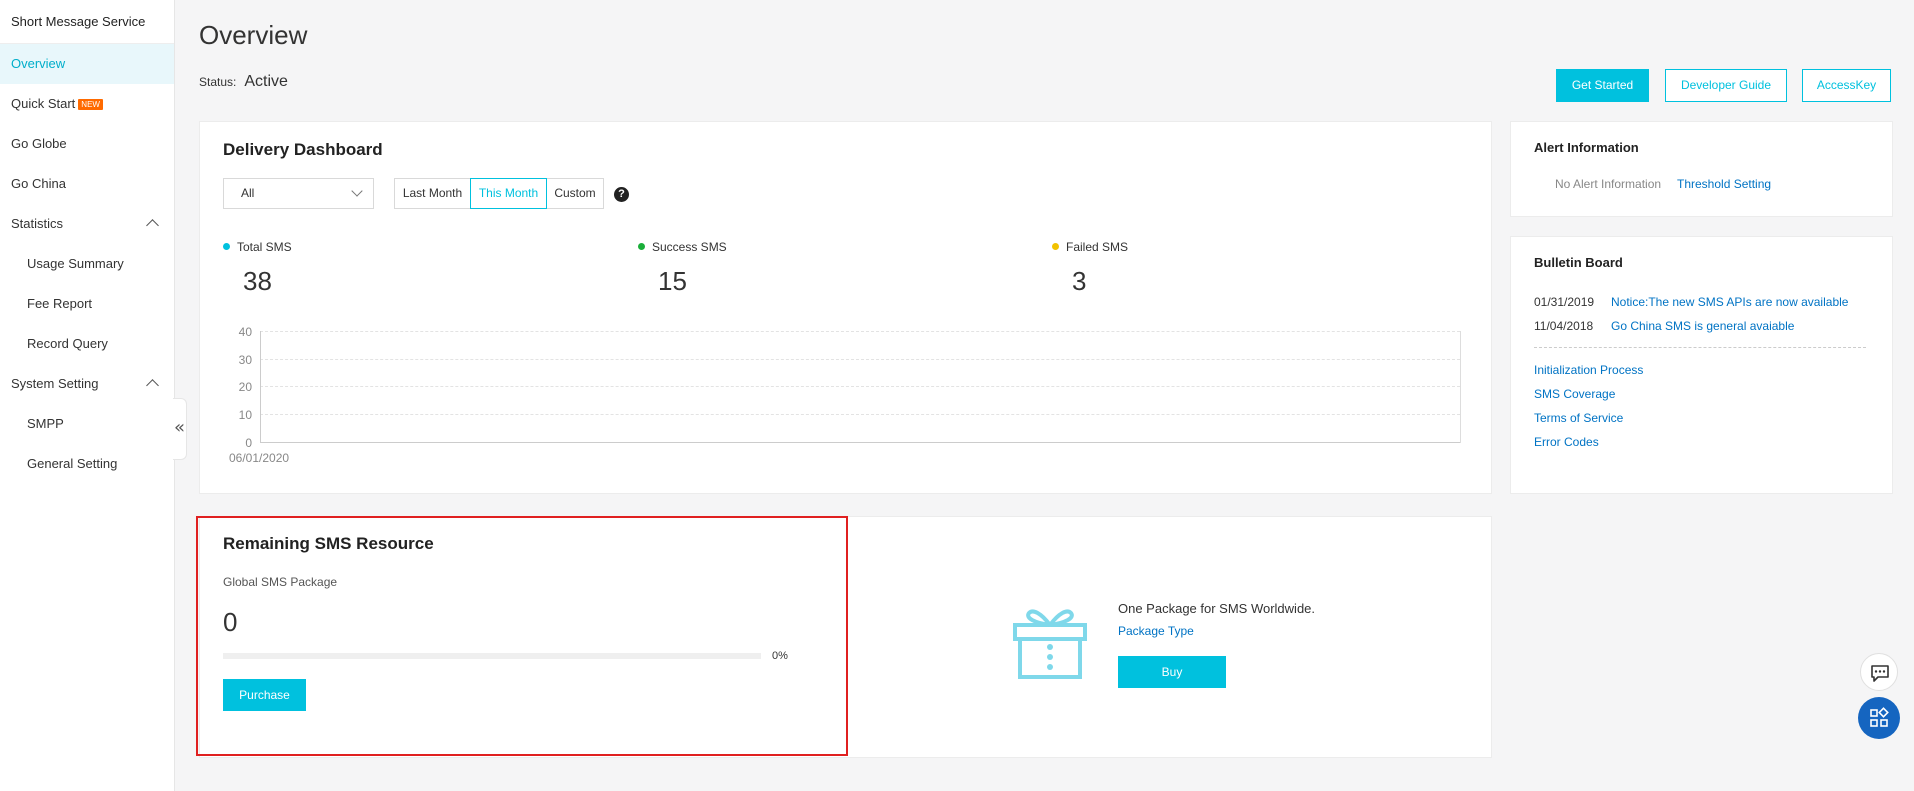  I want to click on chevron-down-icon, so click(357, 191).